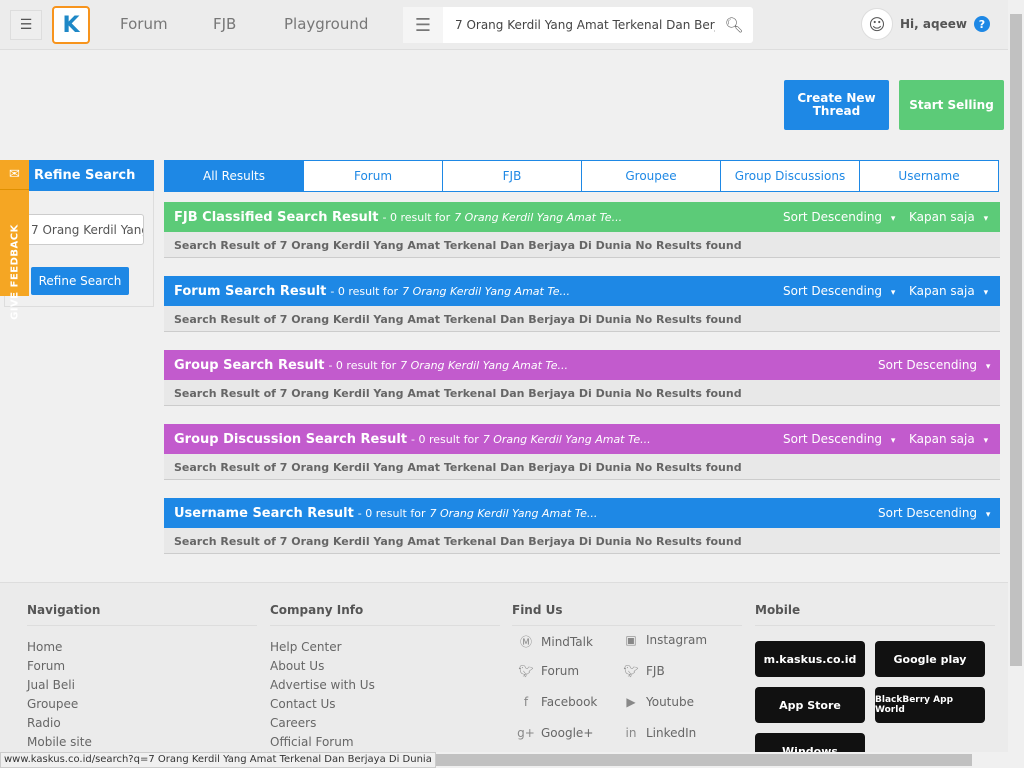 The height and width of the screenshot is (768, 1024). What do you see at coordinates (291, 439) in the screenshot?
I see `section-title: Group Discussion Search Result` at bounding box center [291, 439].